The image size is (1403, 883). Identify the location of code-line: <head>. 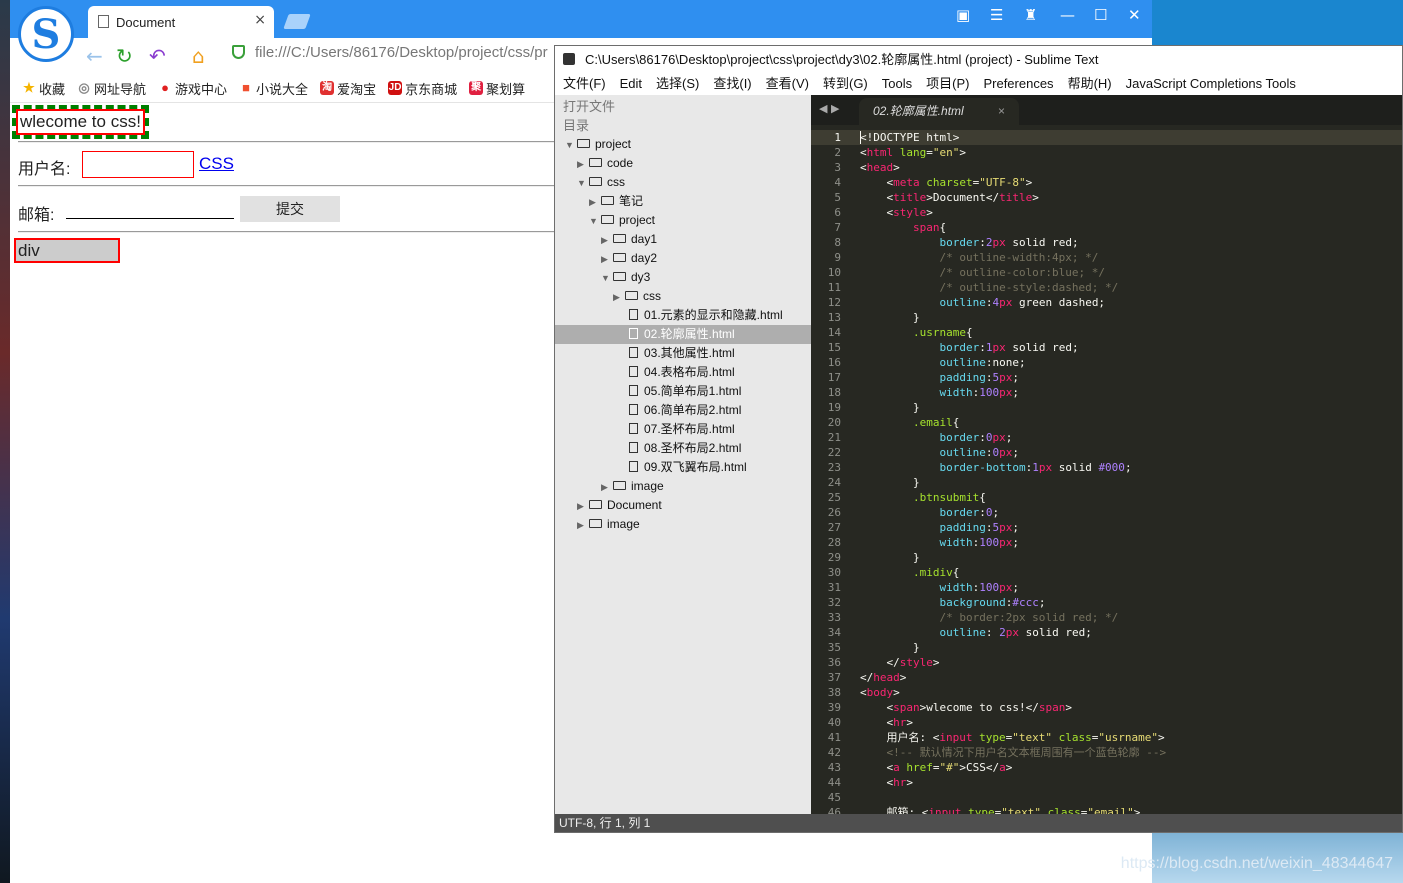
(1130, 167).